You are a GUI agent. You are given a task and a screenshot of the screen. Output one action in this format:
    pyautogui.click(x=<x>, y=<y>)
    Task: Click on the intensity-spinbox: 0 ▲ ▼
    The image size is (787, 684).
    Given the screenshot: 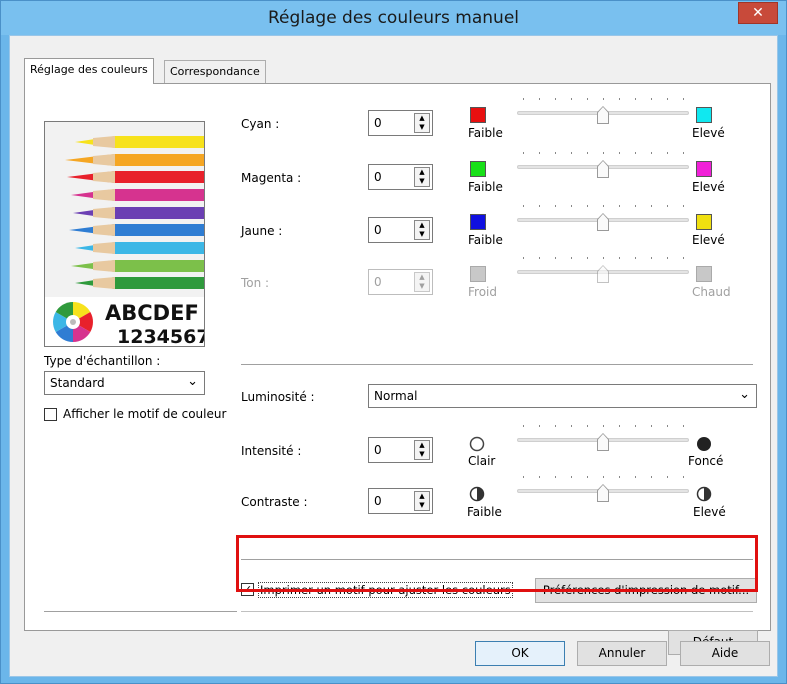 What is the action you would take?
    pyautogui.click(x=400, y=450)
    